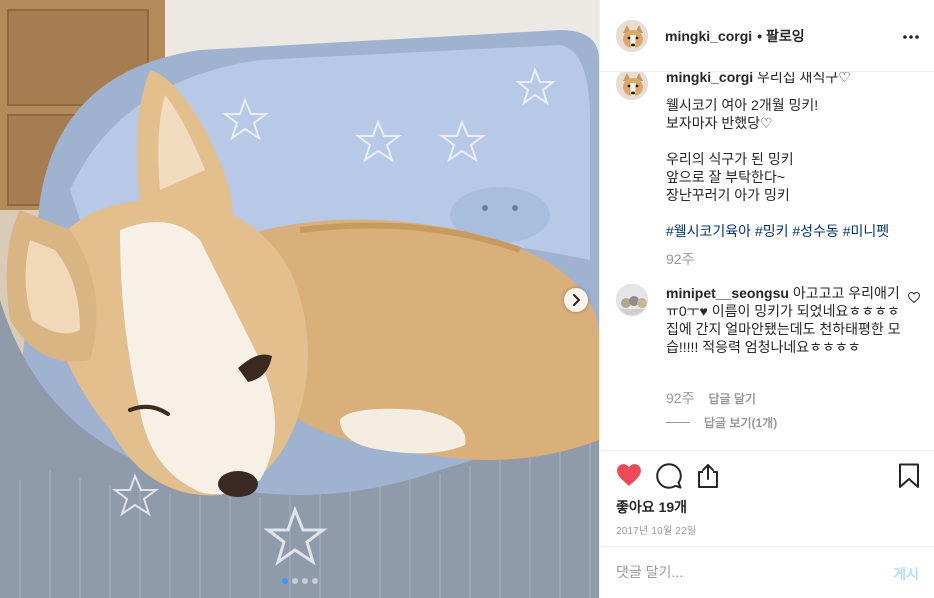 This screenshot has height=598, width=934. Describe the element at coordinates (906, 574) in the screenshot. I see `post-comment-button: 게시` at that location.